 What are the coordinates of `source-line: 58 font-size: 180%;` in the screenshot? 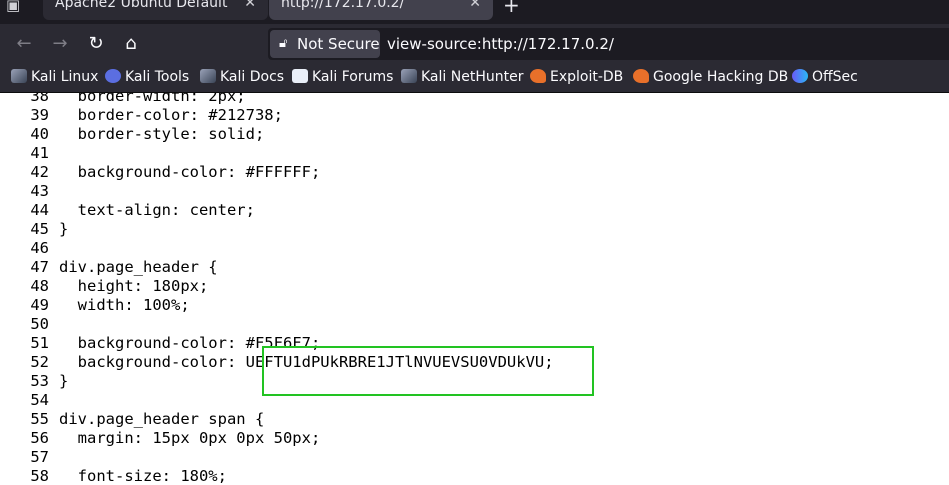 It's located at (474, 476).